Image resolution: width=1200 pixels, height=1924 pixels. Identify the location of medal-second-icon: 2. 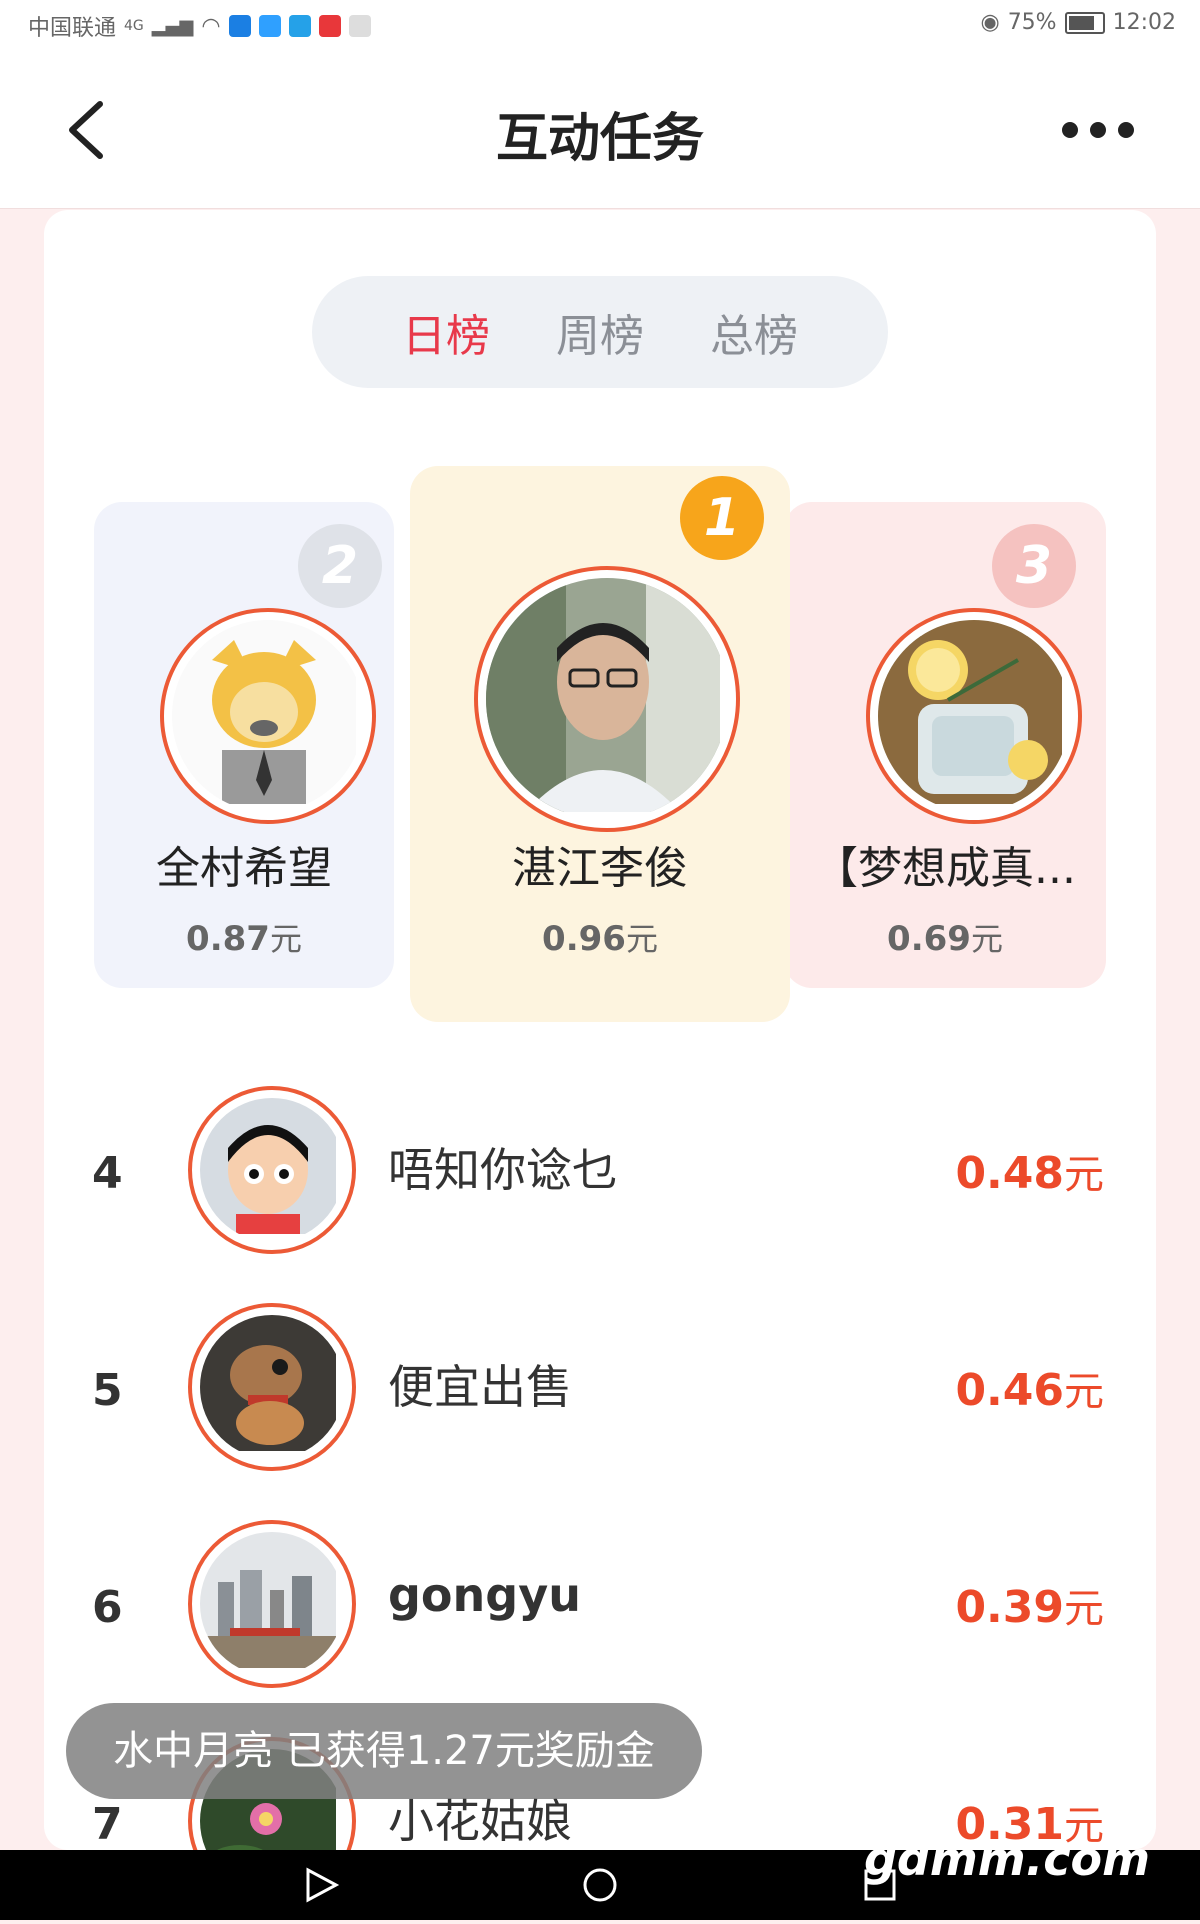
(340, 566).